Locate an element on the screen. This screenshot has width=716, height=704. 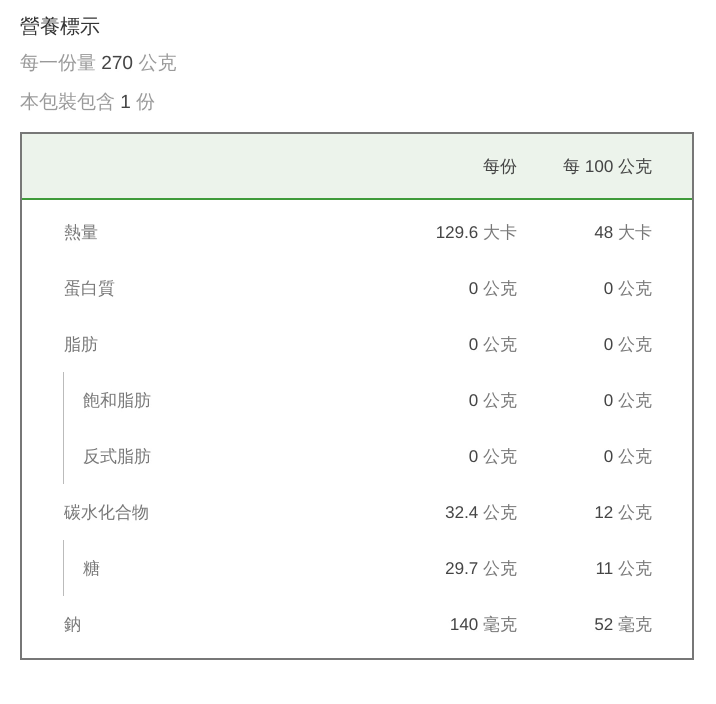
table-cell: 12 公克 is located at coordinates (623, 512).